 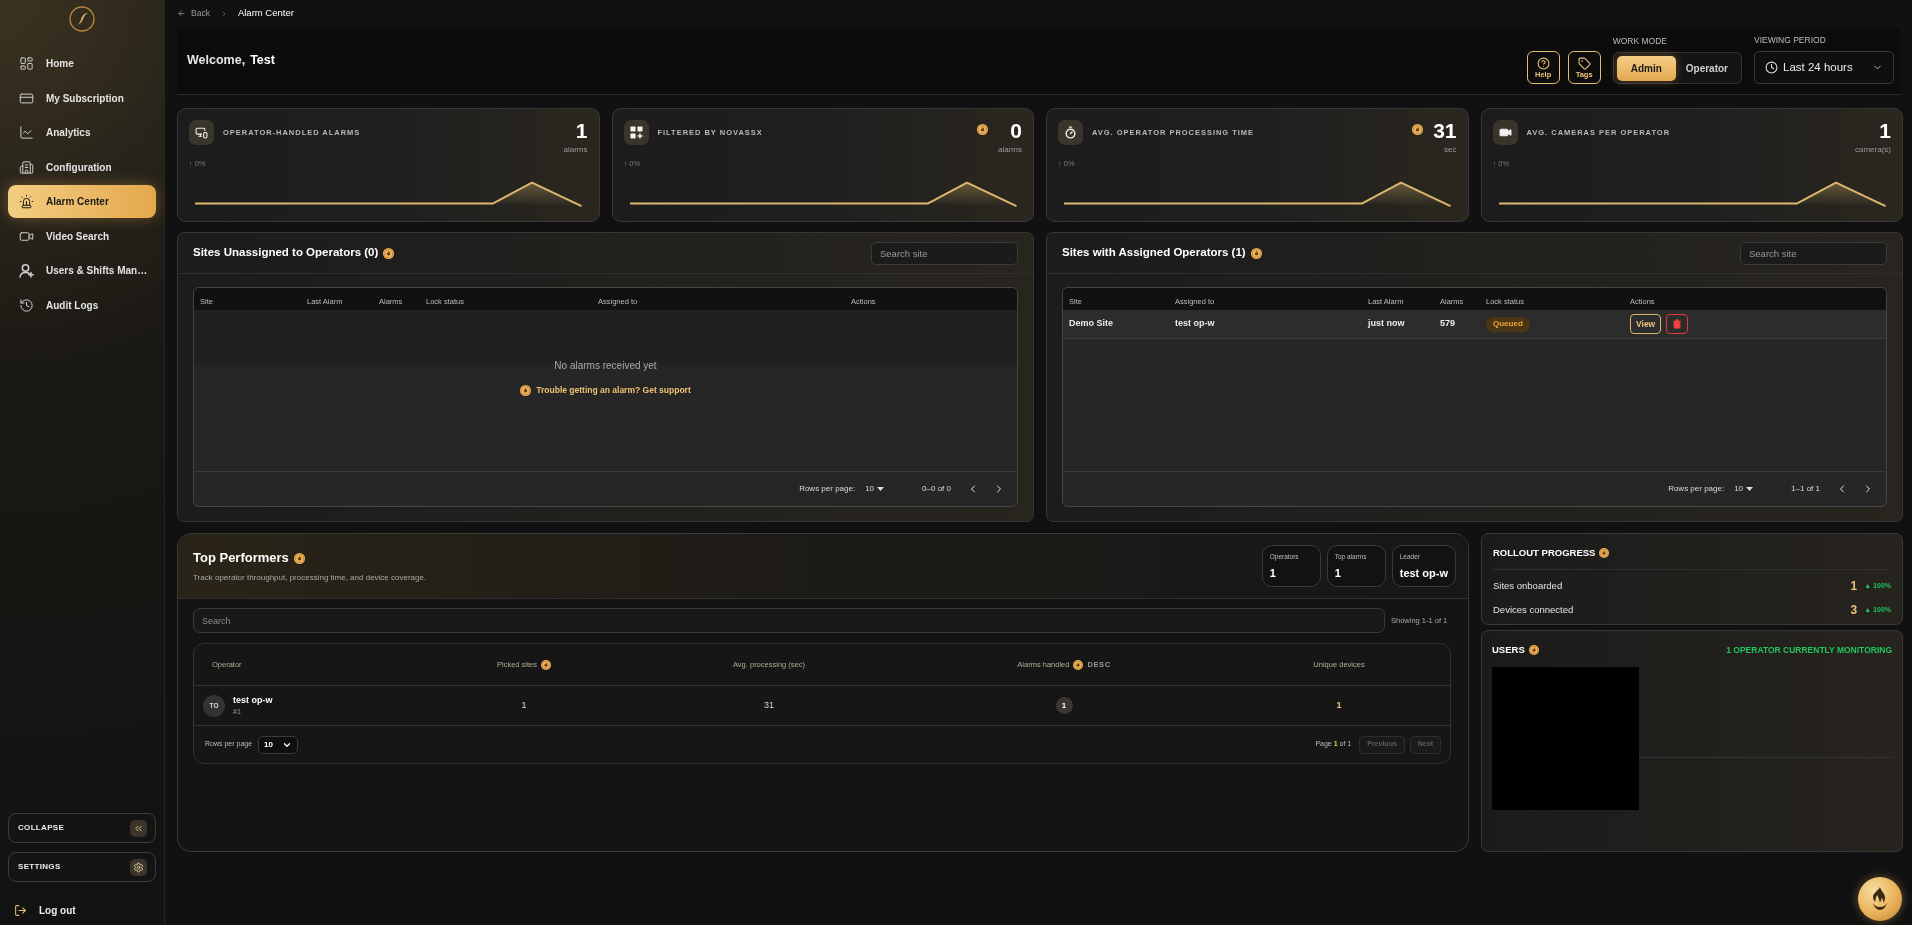 I want to click on progress-label: Devices connected, so click(x=1533, y=610).